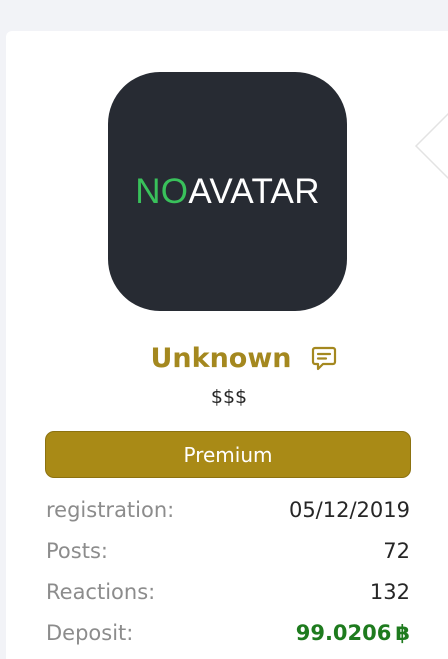  I want to click on stat-value: 132, so click(389, 591).